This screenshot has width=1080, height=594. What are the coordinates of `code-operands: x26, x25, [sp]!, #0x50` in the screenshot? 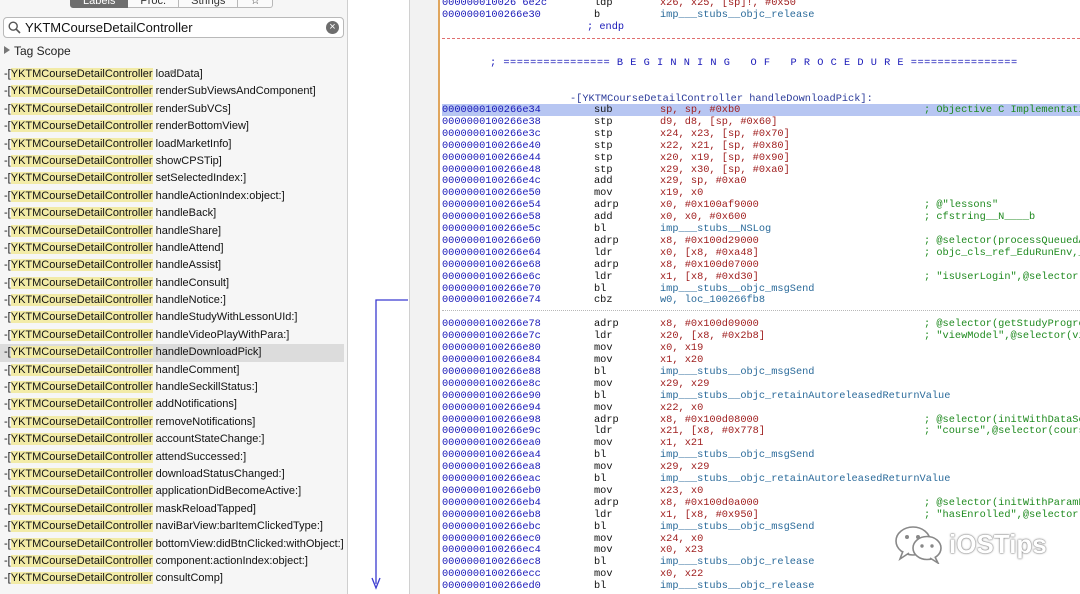 It's located at (728, 4).